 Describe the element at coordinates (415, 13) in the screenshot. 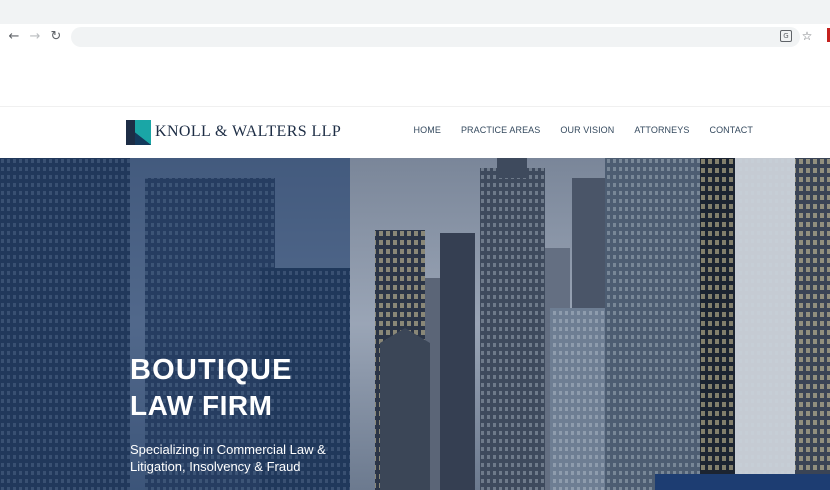

I see `browser-tab-strip` at that location.